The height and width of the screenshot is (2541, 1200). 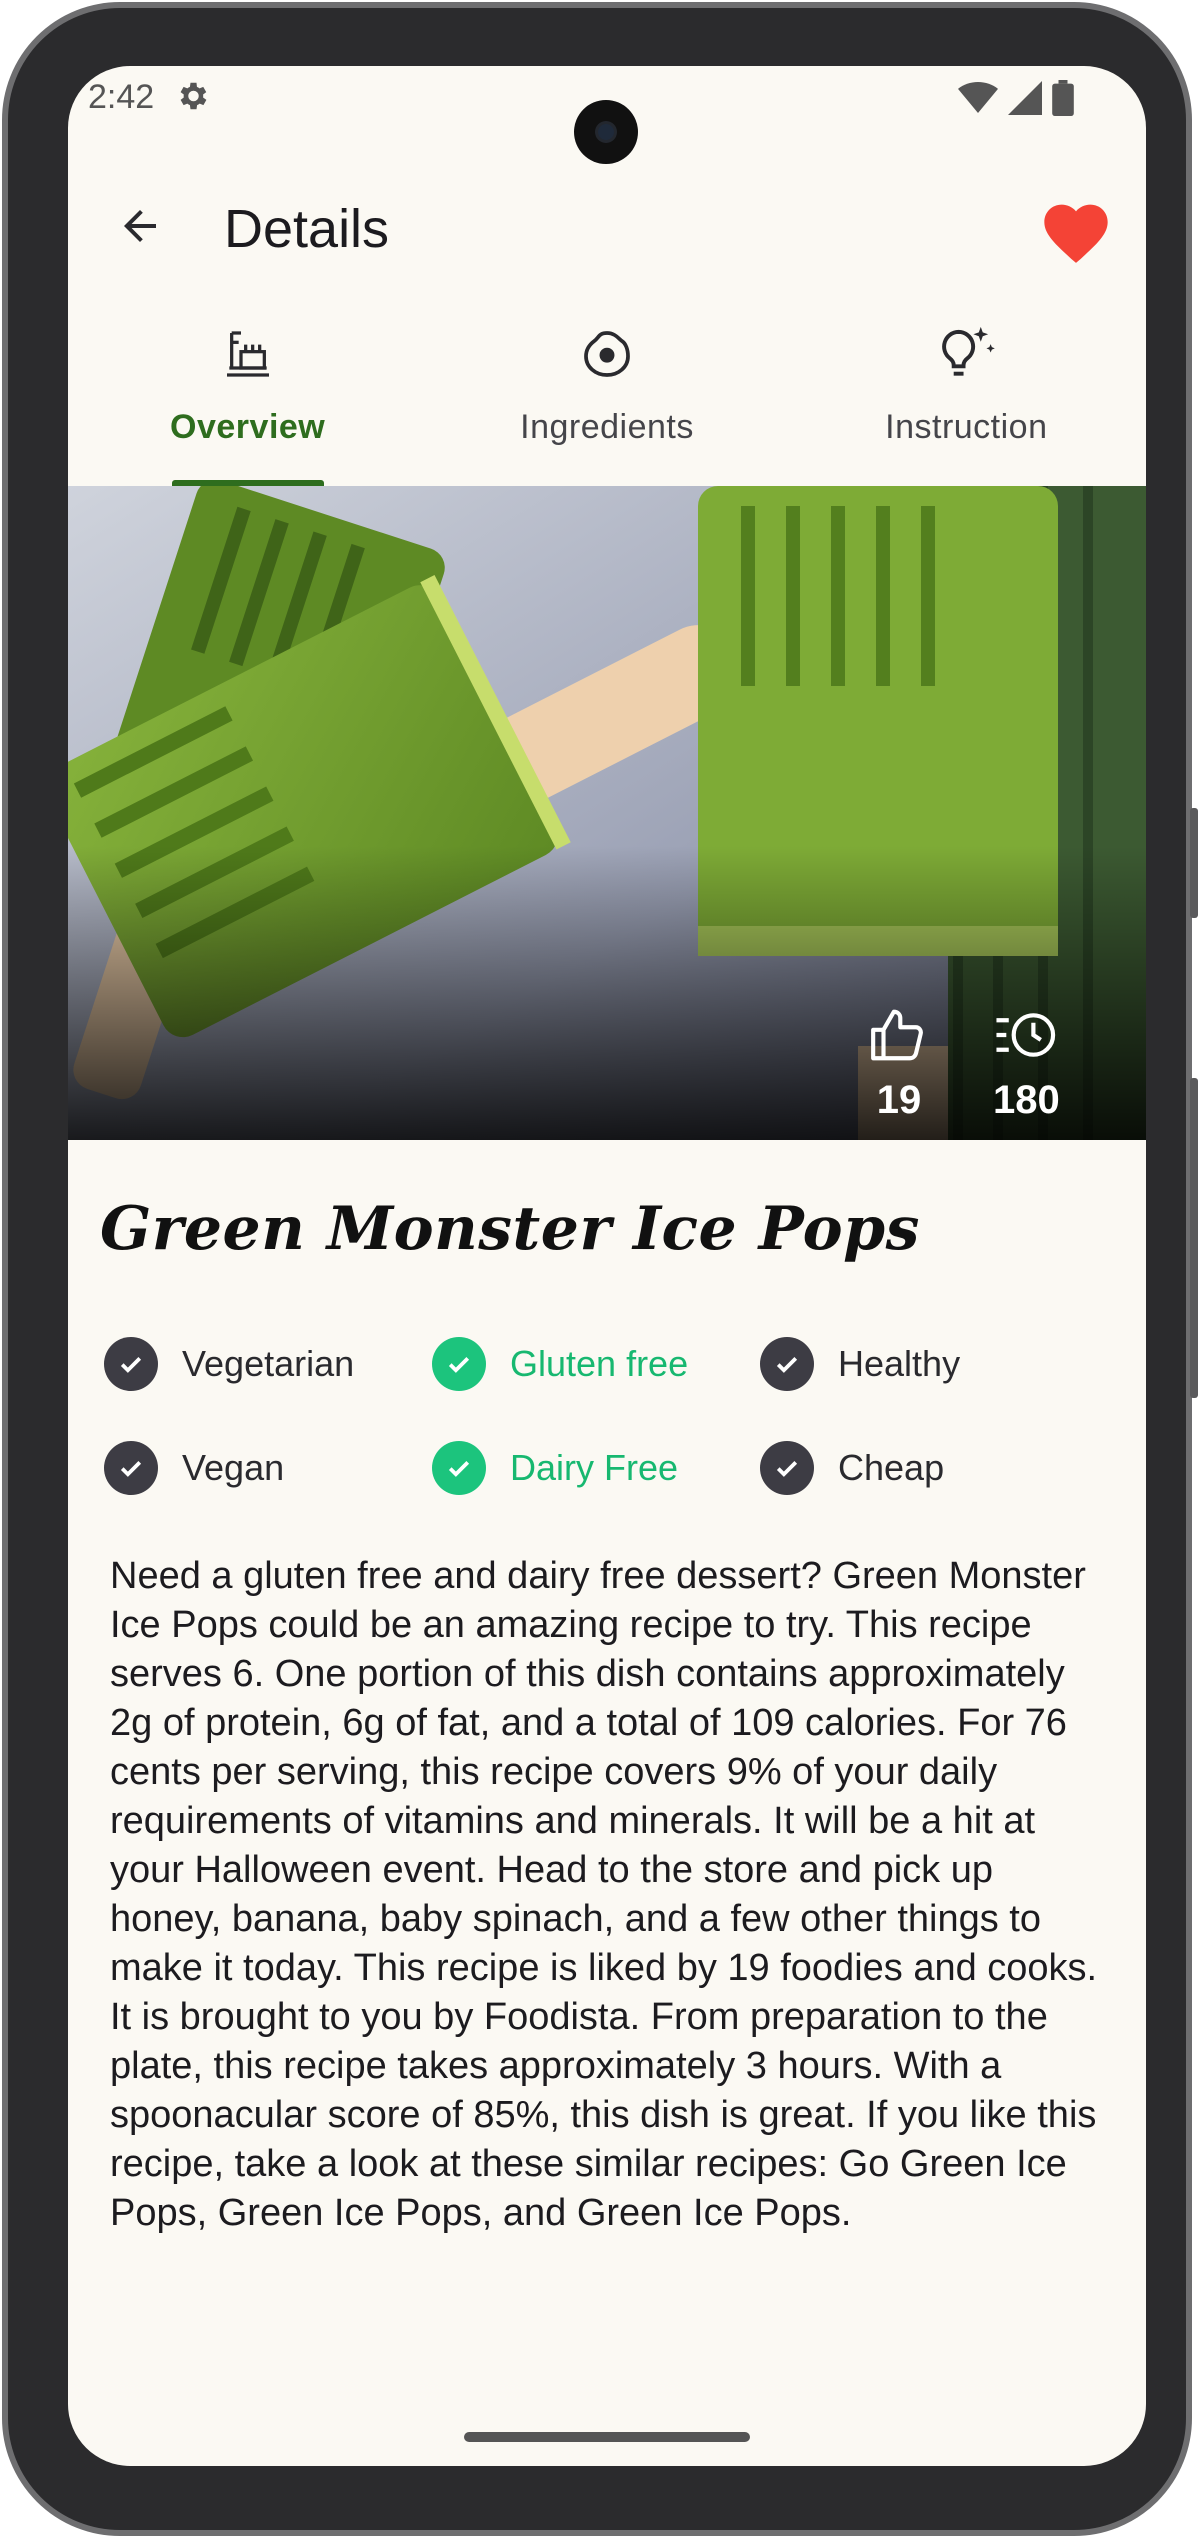 What do you see at coordinates (248, 427) in the screenshot?
I see `tab-label: Overview` at bounding box center [248, 427].